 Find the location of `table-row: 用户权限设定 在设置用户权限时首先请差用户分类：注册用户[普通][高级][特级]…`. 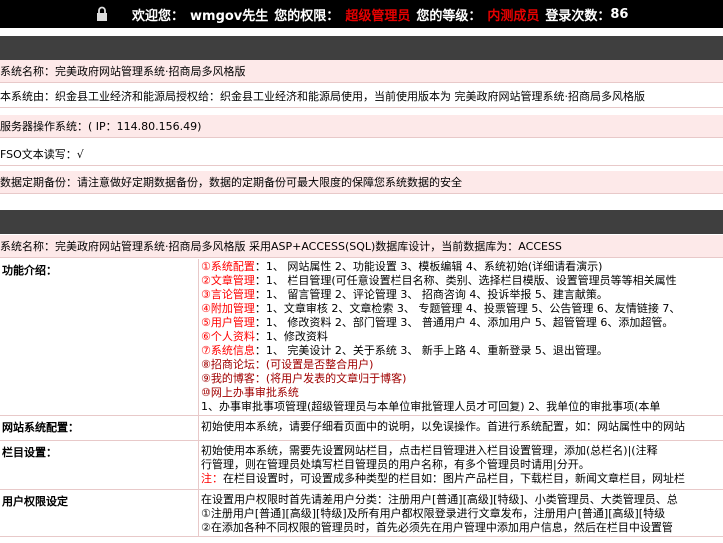

table-row: 用户权限设定 在设置用户权限时首先请差用户分类：注册用户[普通][高级][特级]… is located at coordinates (361, 513).